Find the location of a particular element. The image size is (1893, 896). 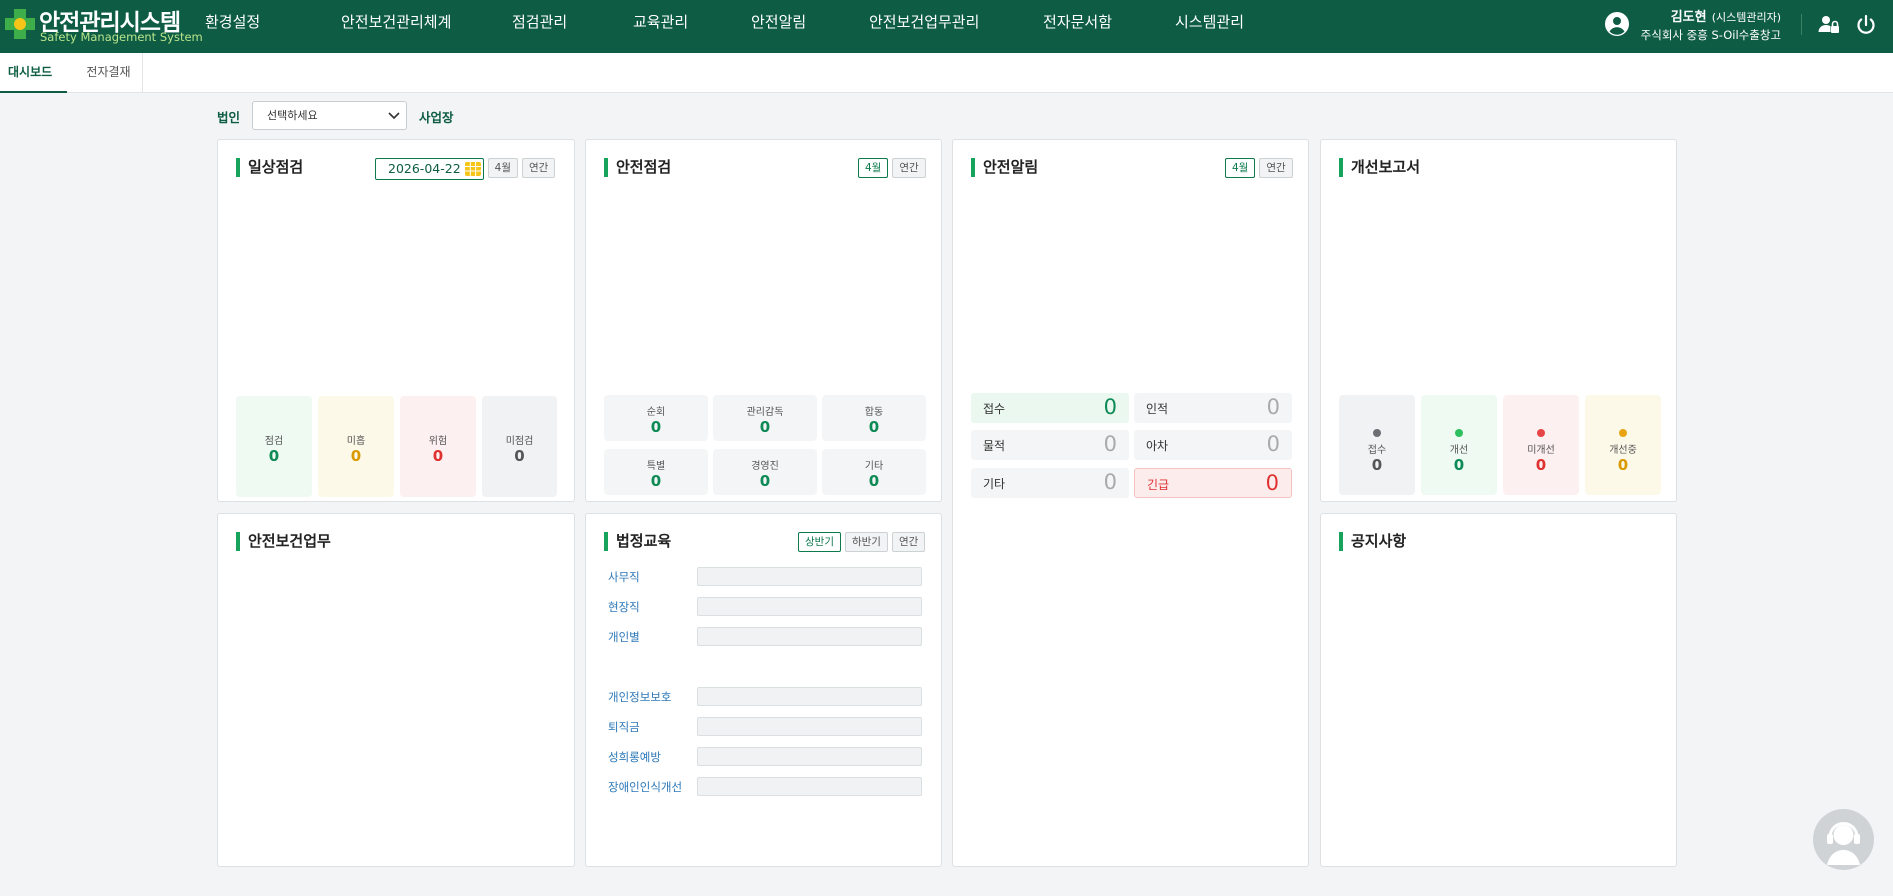

user-info: 김도현 (시스템관리자) 주식회사 중흥 S-Oil수출창고 is located at coordinates (1711, 24).